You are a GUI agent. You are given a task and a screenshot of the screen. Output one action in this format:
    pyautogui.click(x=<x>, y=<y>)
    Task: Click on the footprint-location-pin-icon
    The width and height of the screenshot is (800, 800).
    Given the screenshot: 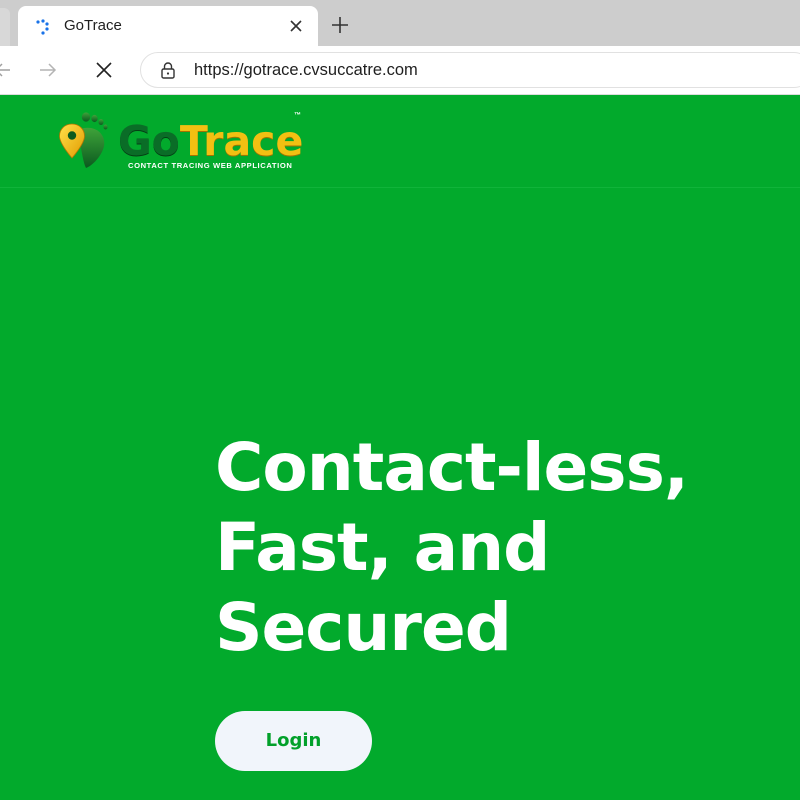 What is the action you would take?
    pyautogui.click(x=83, y=140)
    